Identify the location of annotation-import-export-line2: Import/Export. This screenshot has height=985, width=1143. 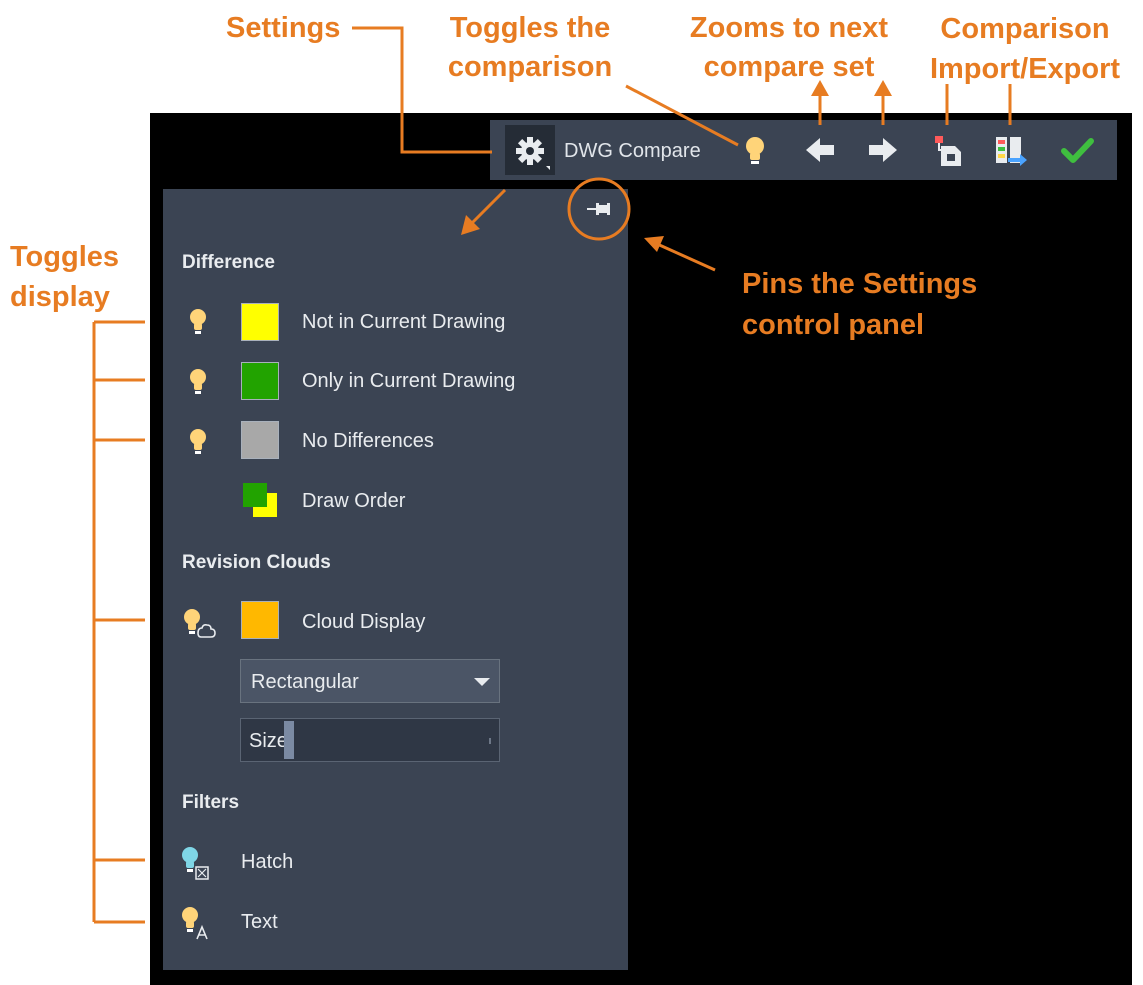
(1025, 69).